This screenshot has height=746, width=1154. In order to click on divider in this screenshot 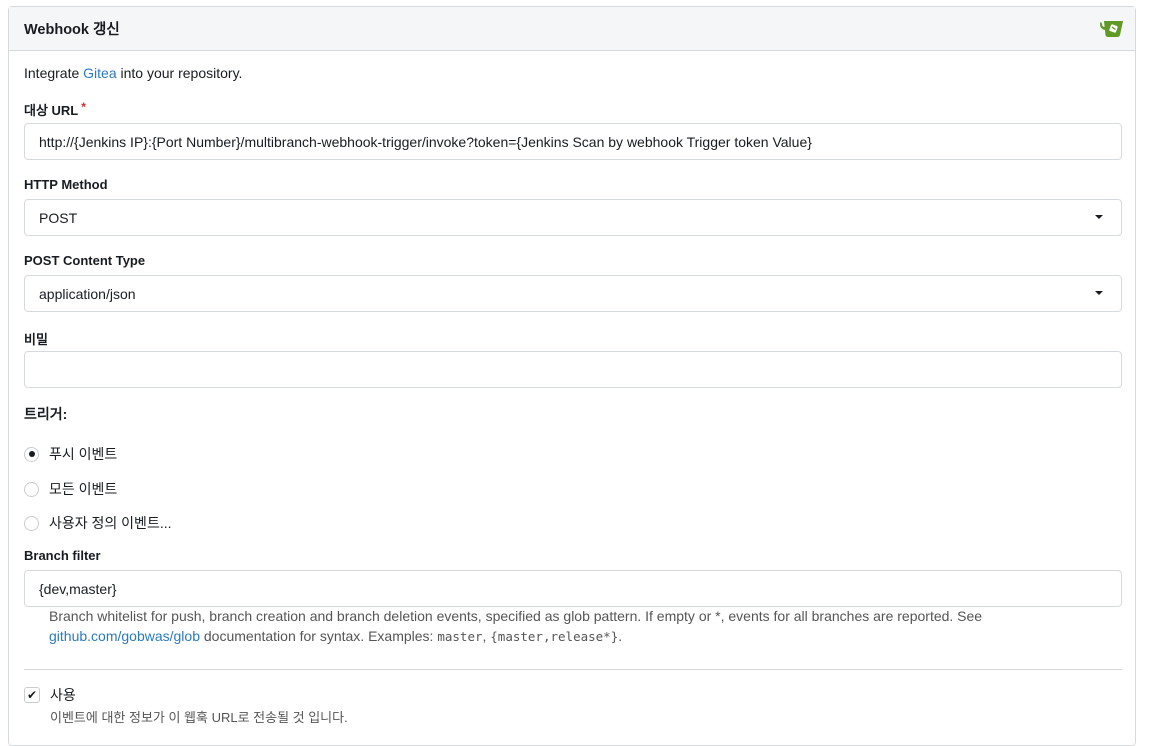, I will do `click(573, 669)`.